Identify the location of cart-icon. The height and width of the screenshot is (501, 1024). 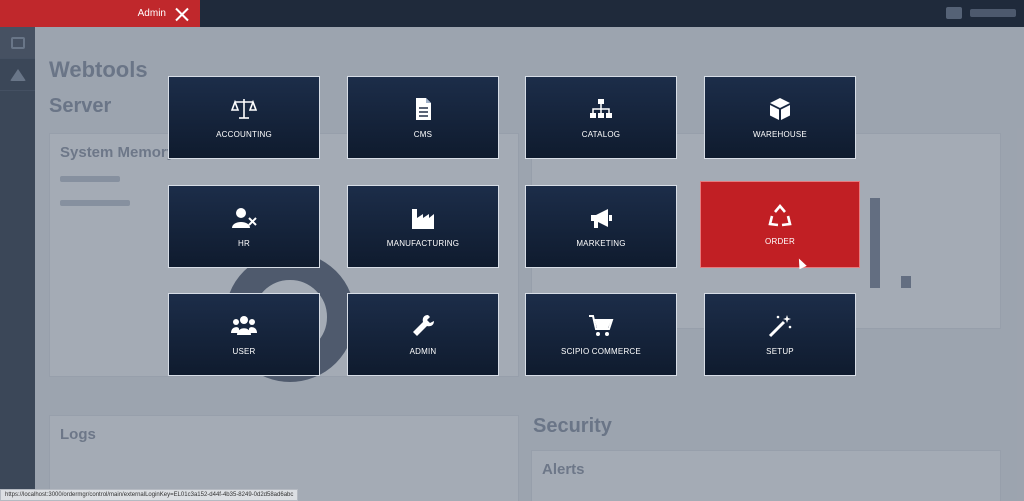
(601, 326).